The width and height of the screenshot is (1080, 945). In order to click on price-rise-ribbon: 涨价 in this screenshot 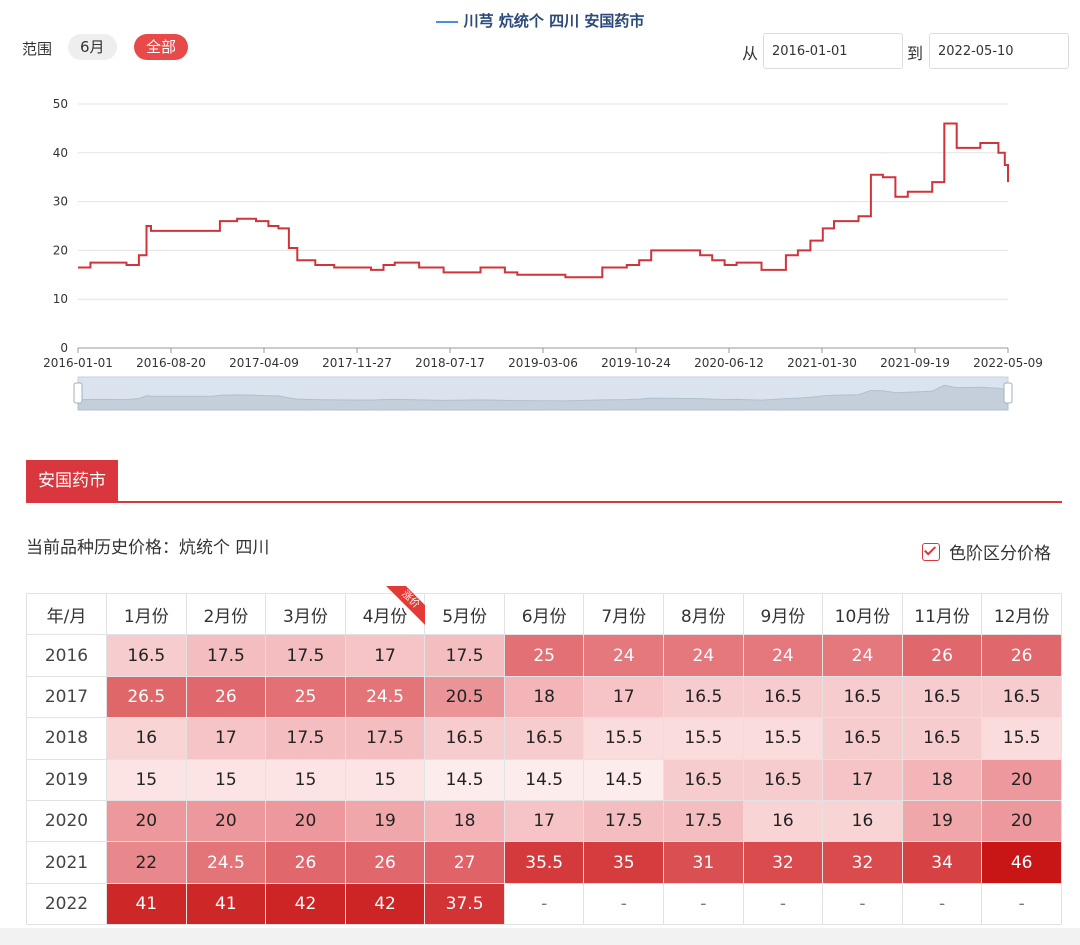, I will do `click(406, 606)`.